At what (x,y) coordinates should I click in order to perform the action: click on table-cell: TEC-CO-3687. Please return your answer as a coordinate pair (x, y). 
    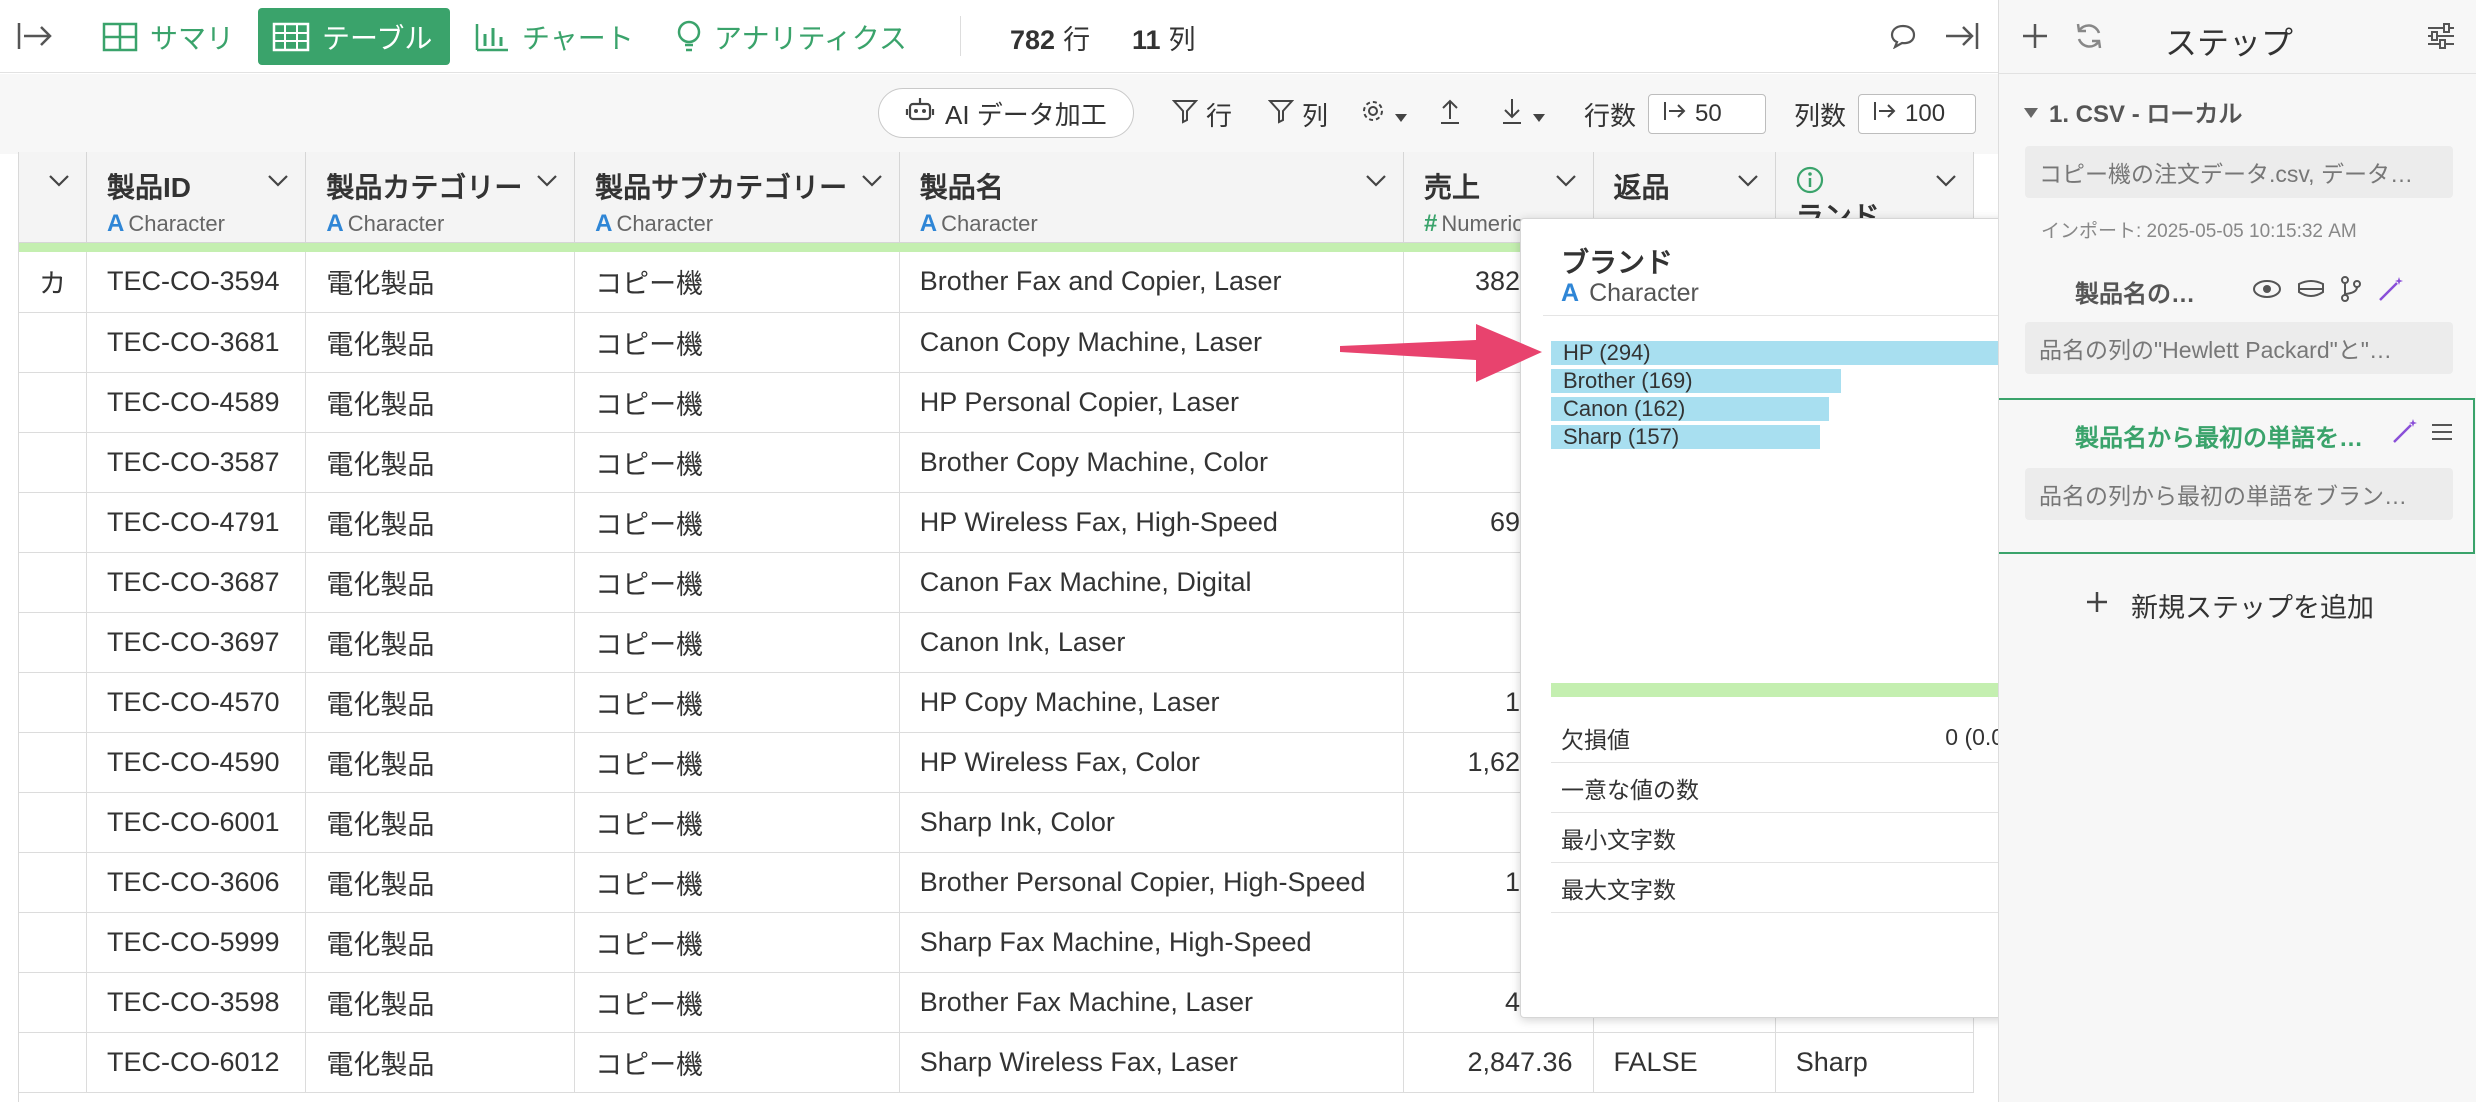
    Looking at the image, I should click on (196, 582).